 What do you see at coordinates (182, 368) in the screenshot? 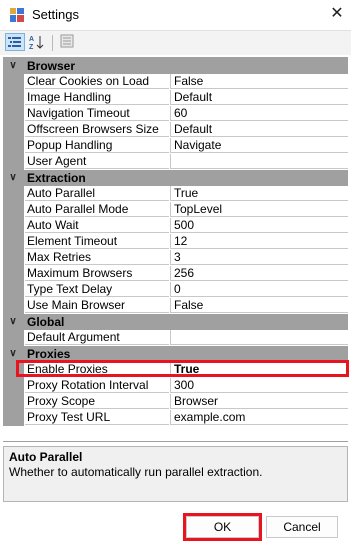
I see `highlight-enable-proxies` at bounding box center [182, 368].